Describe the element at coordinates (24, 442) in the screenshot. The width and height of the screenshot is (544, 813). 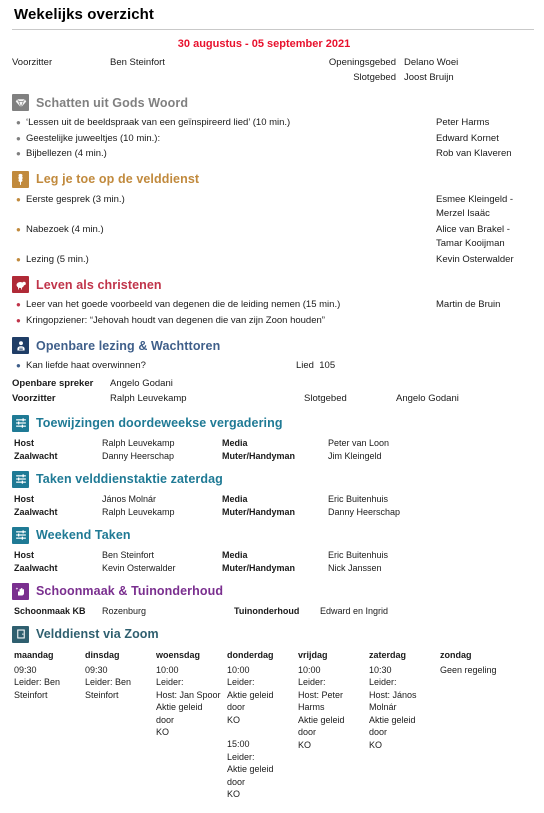
I see `row-label-1: Host` at that location.